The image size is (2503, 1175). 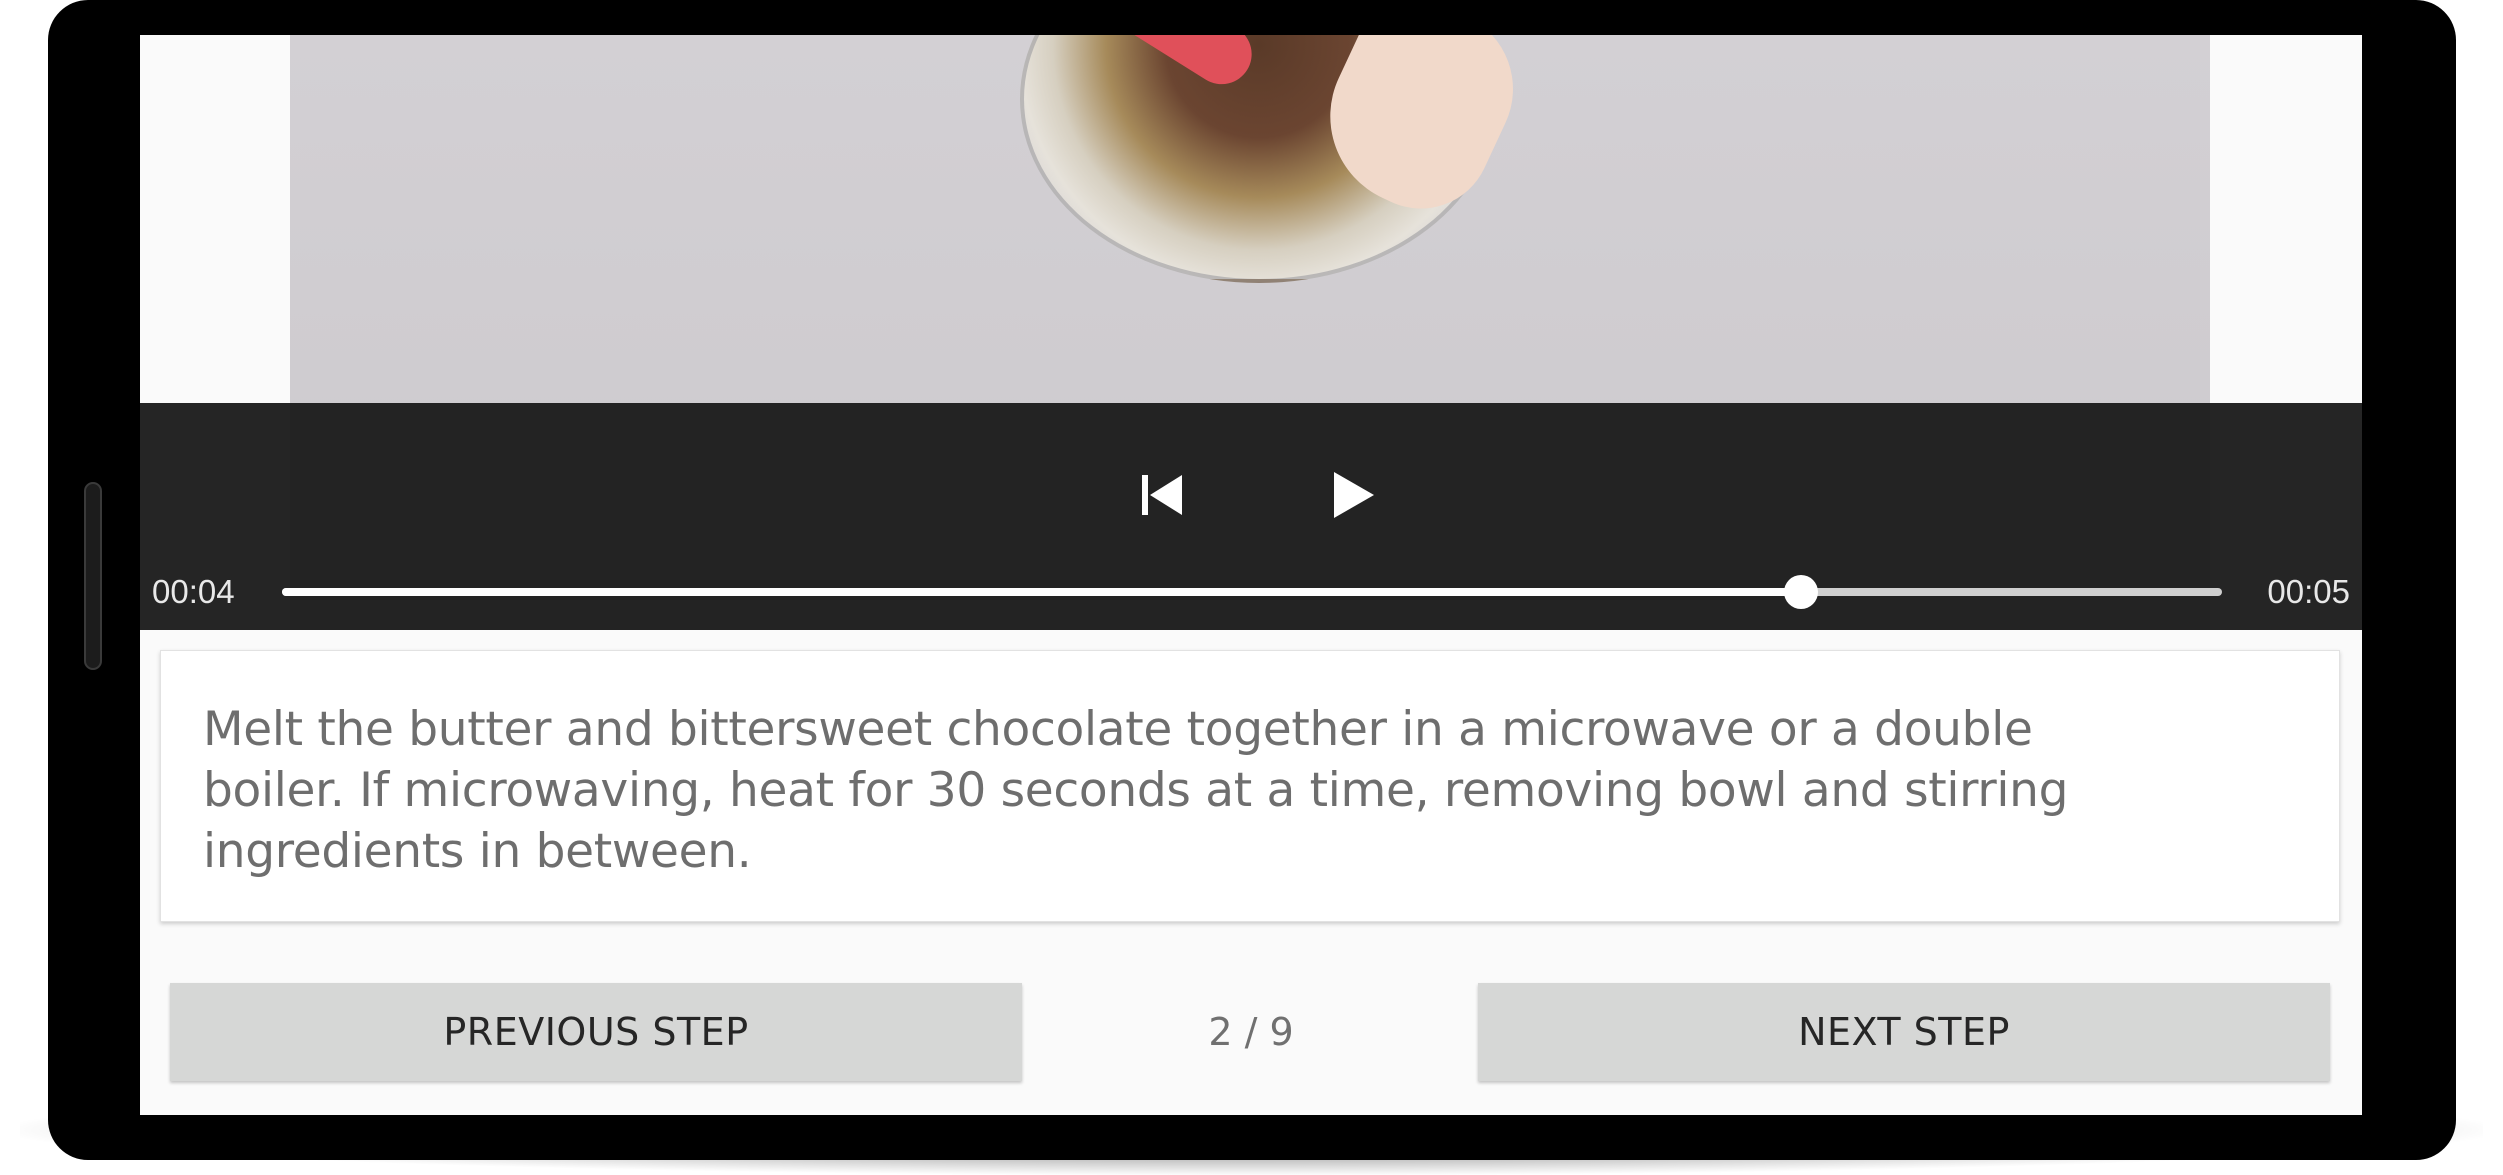 I want to click on skip-previous-icon, so click(x=1162, y=495).